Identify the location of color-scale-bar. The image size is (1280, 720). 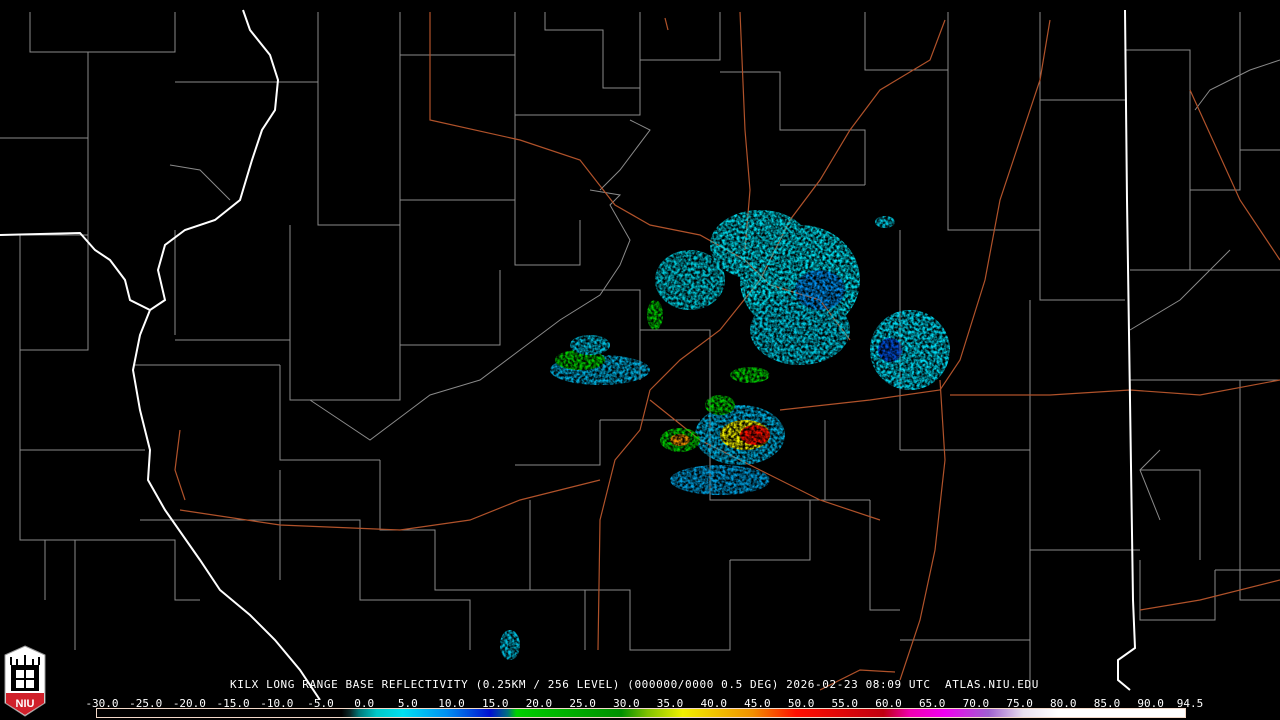
(641, 713).